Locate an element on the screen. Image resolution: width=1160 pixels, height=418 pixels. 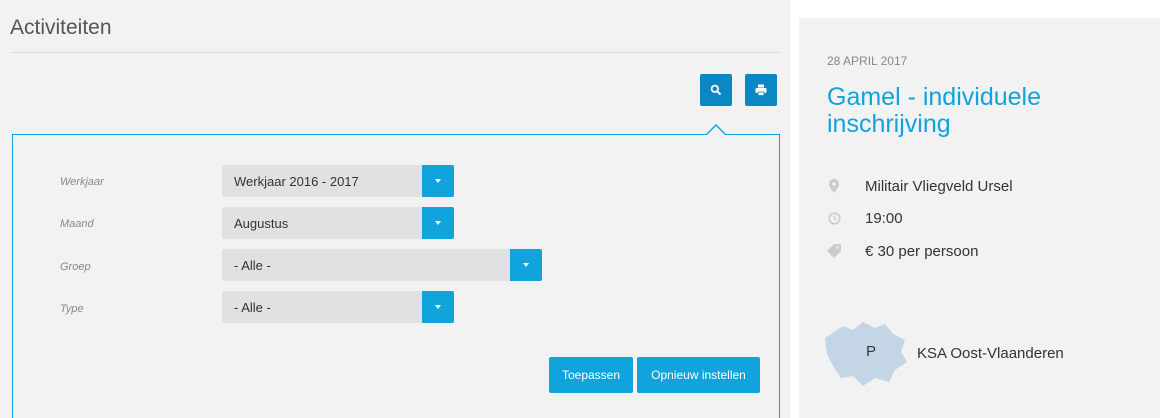
type-dropdown-toggle is located at coordinates (438, 307).